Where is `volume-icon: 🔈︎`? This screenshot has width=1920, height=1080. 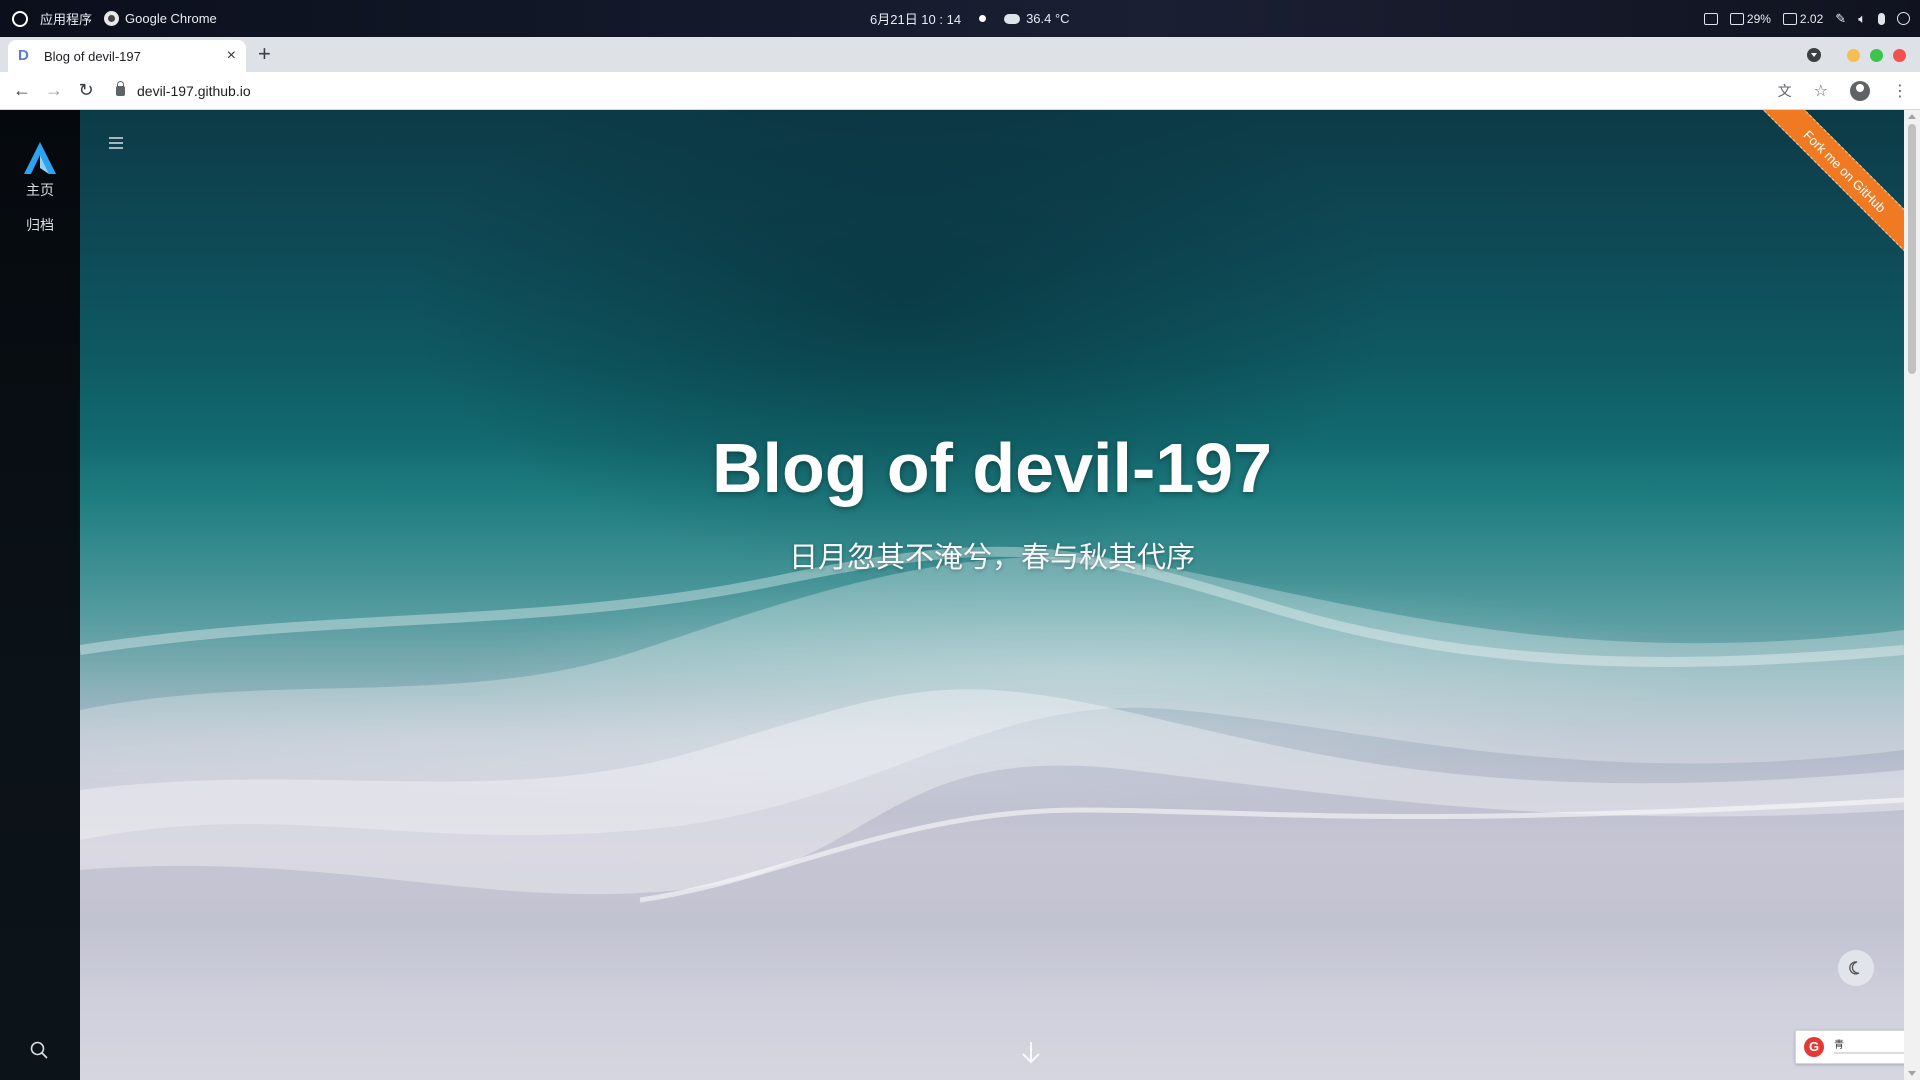
volume-icon: 🔈︎ is located at coordinates (1862, 19).